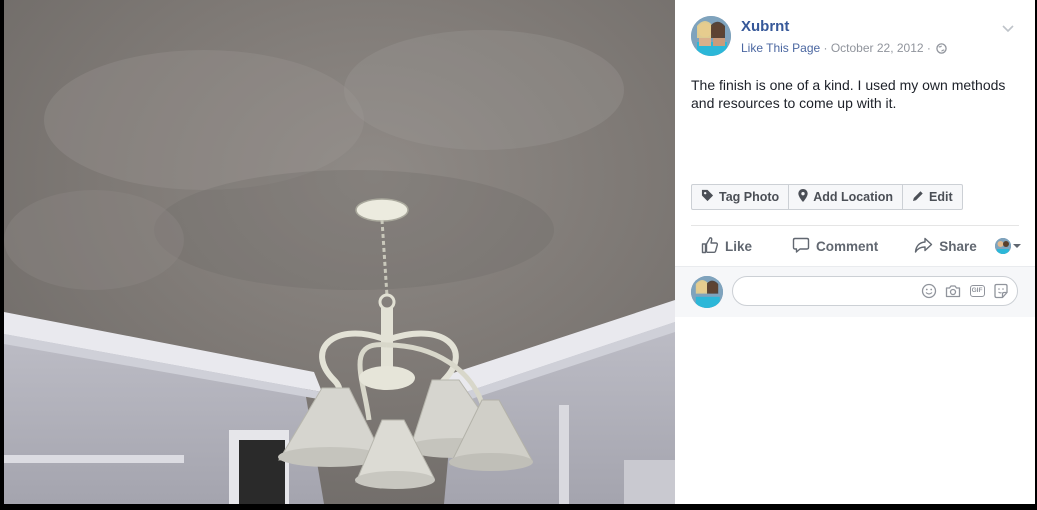 This screenshot has width=1037, height=510. I want to click on pencil-icon, so click(920, 197).